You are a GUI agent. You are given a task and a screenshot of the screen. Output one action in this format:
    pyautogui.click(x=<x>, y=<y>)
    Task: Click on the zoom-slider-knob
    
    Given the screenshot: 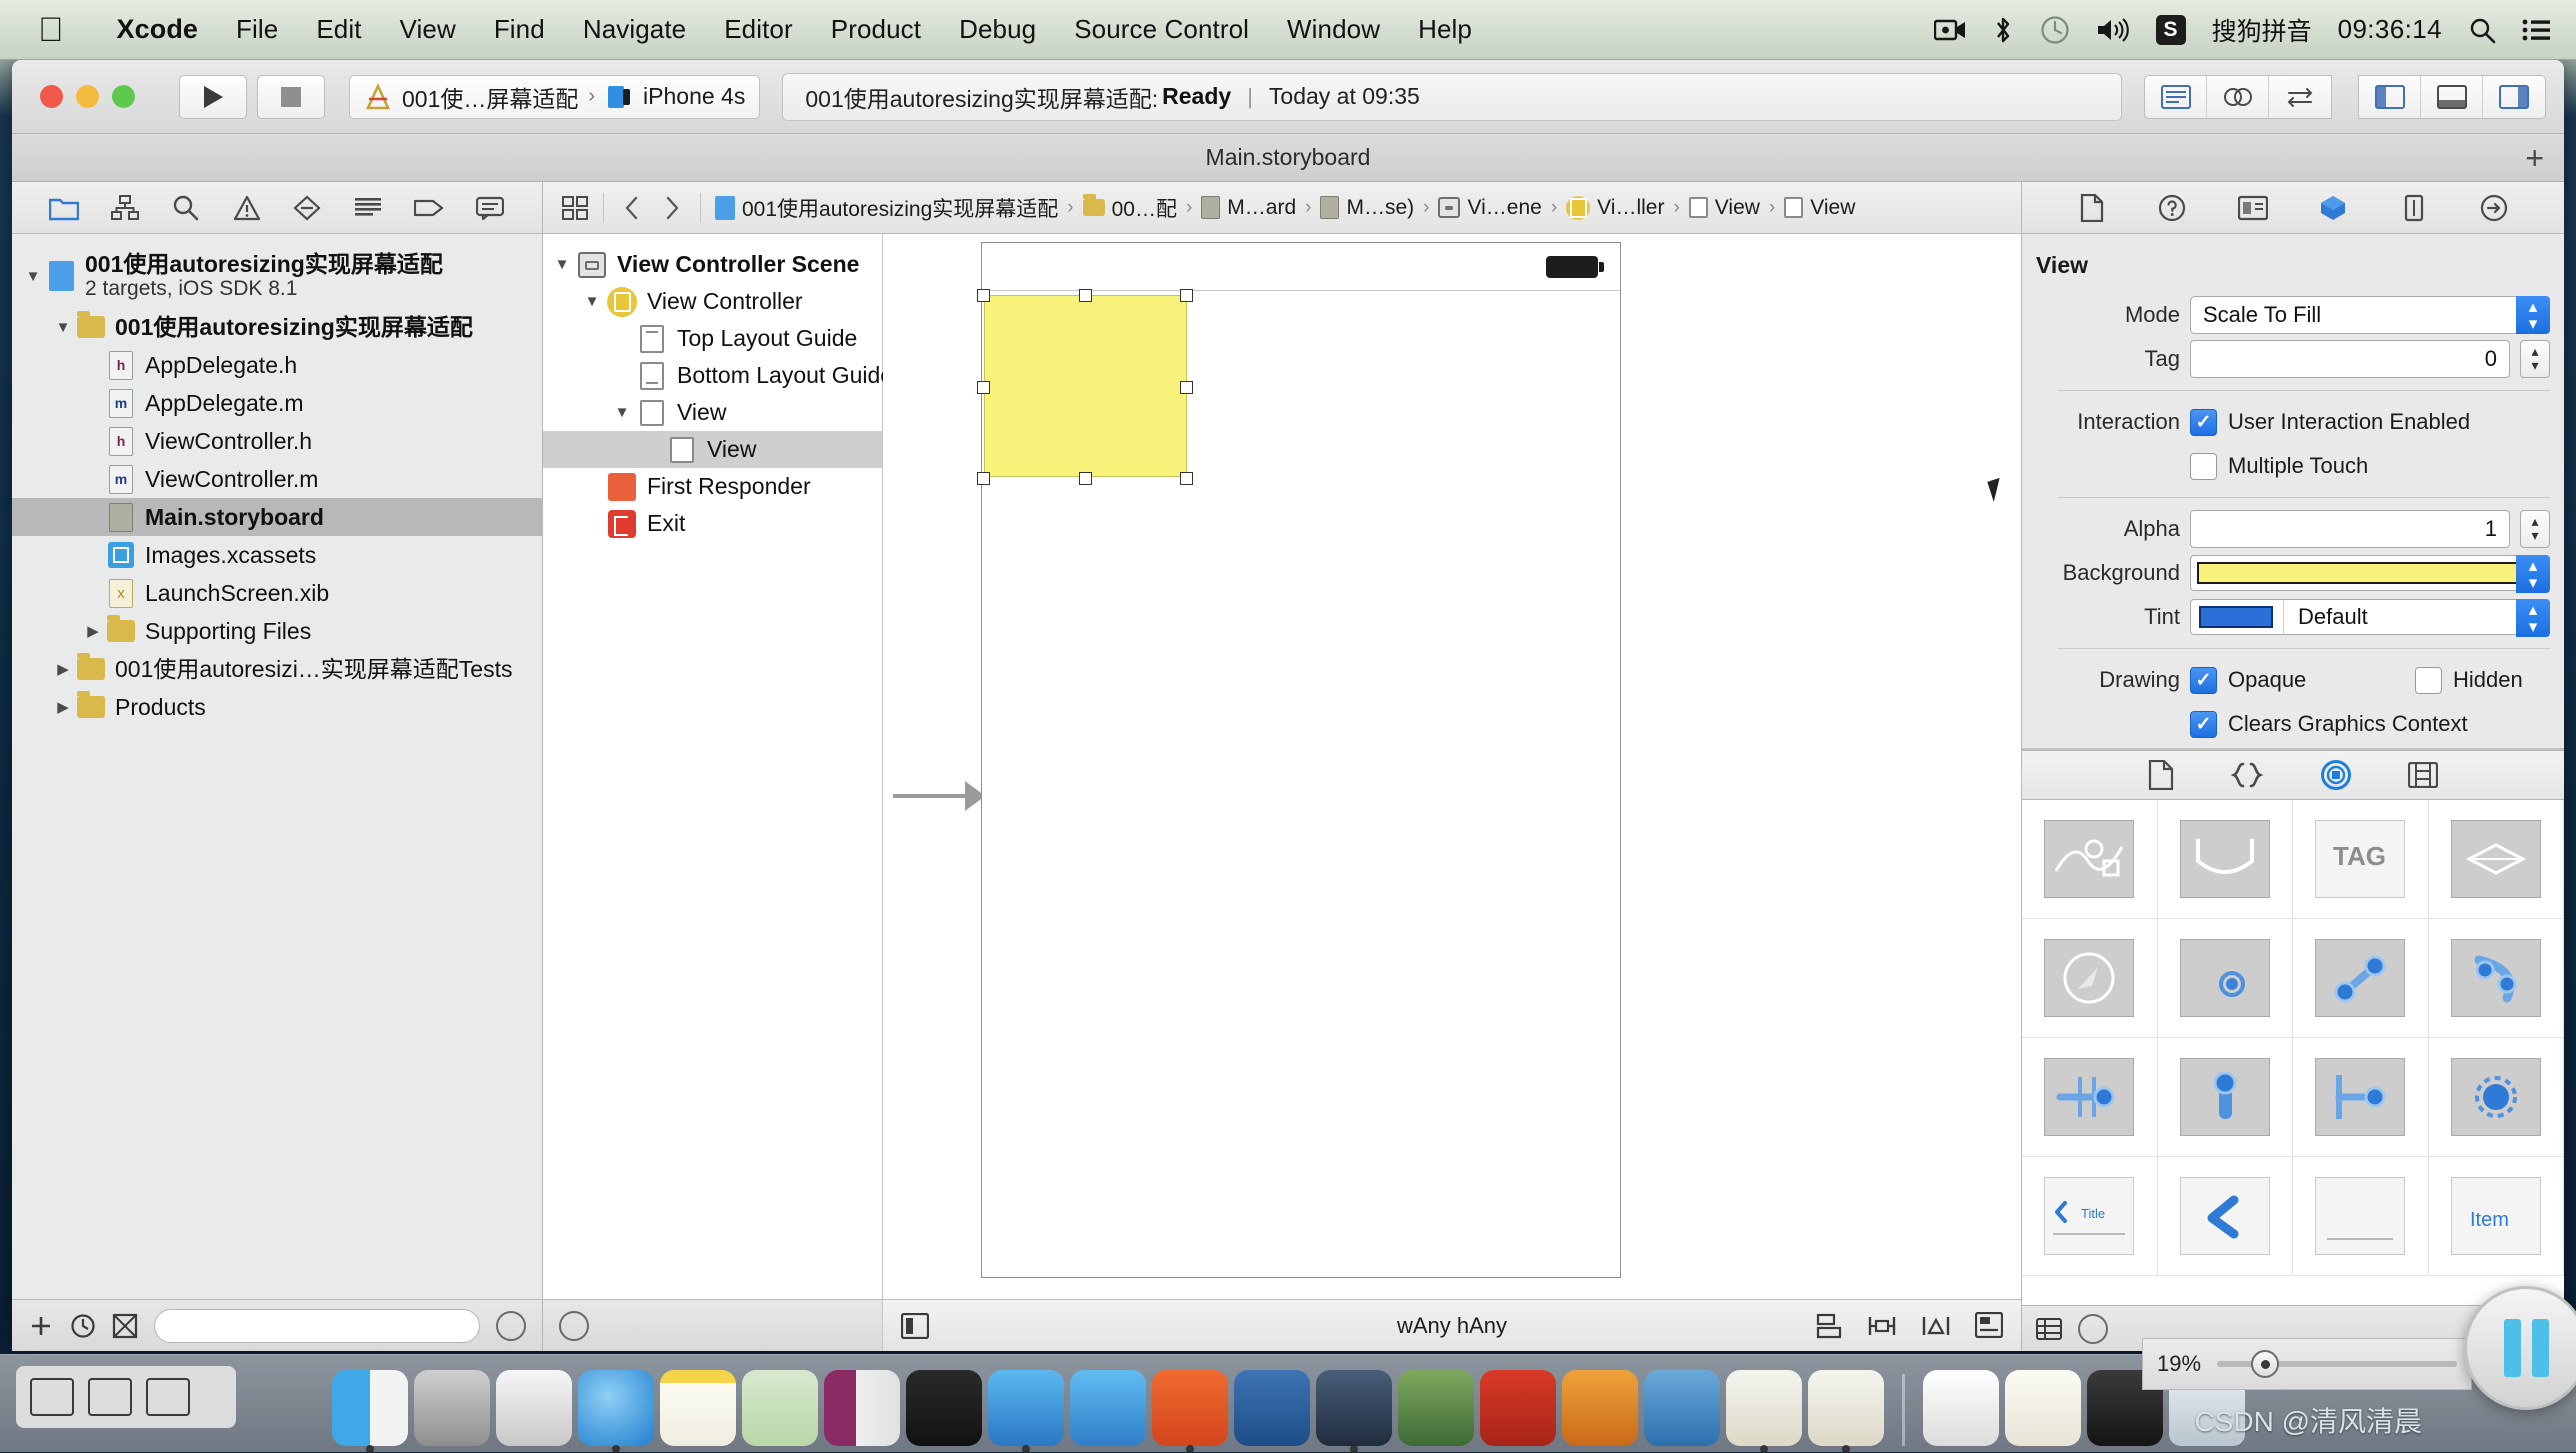 What is the action you would take?
    pyautogui.click(x=2265, y=1364)
    